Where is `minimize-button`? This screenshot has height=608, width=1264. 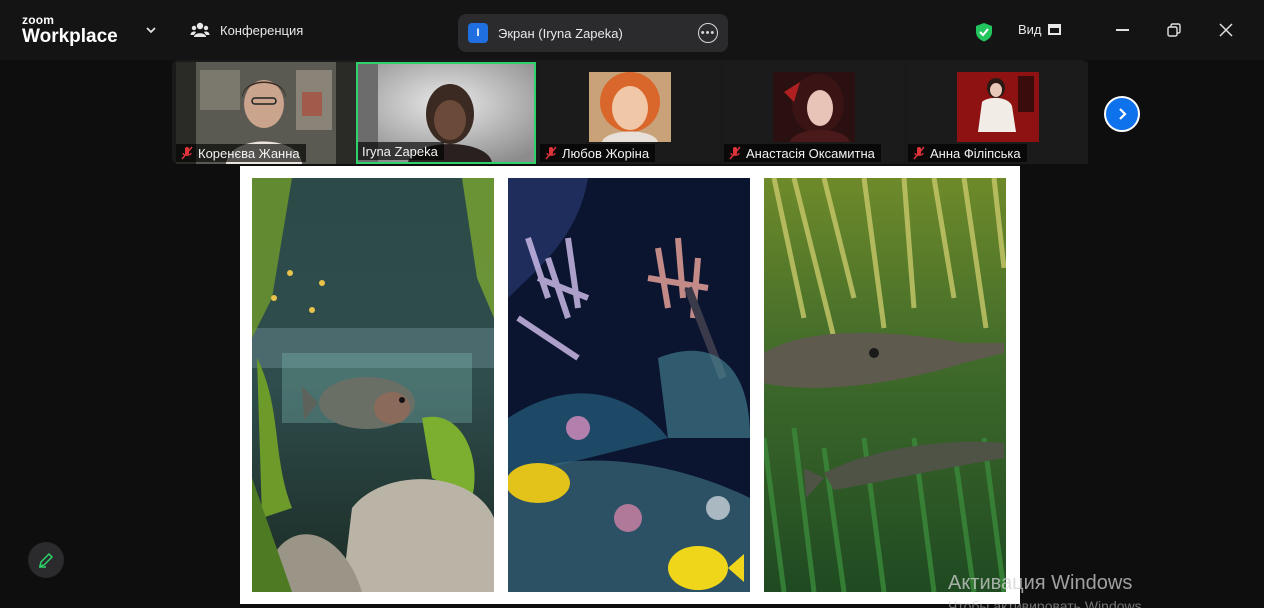 minimize-button is located at coordinates (1122, 30).